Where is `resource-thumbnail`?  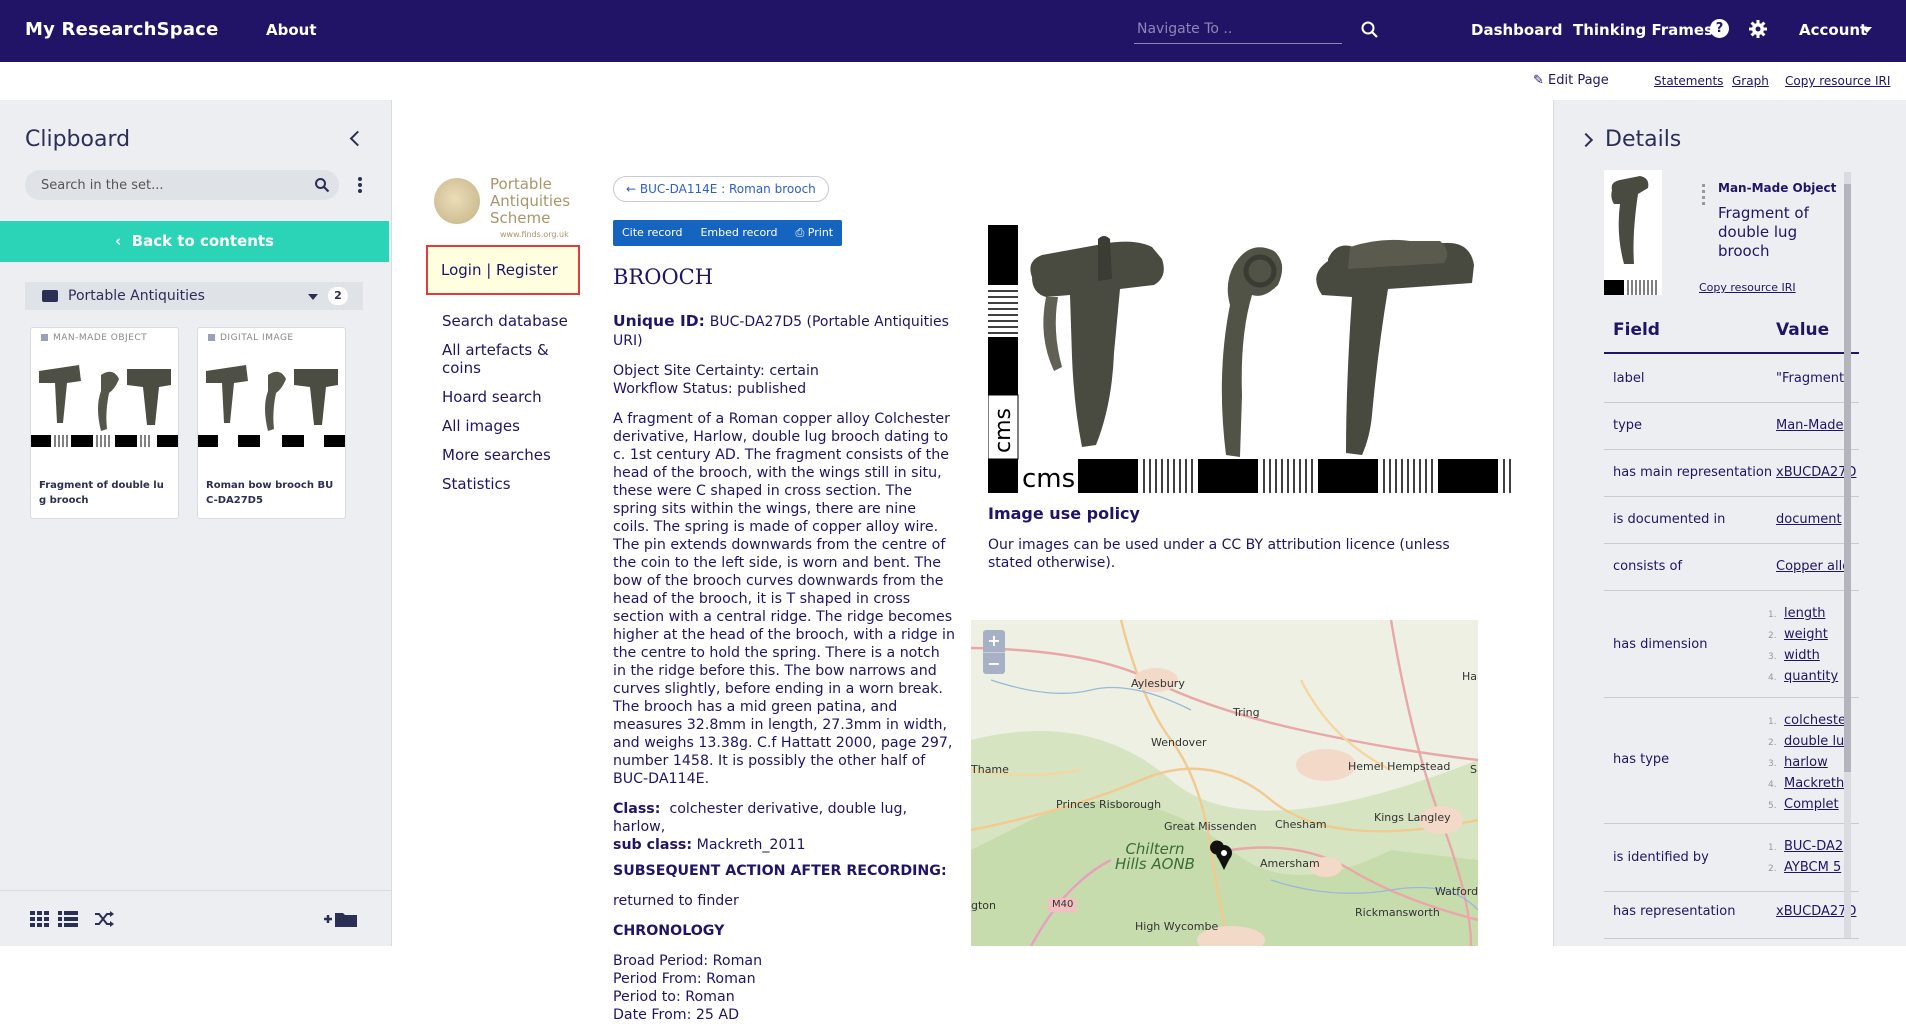
resource-thumbnail is located at coordinates (1633, 232).